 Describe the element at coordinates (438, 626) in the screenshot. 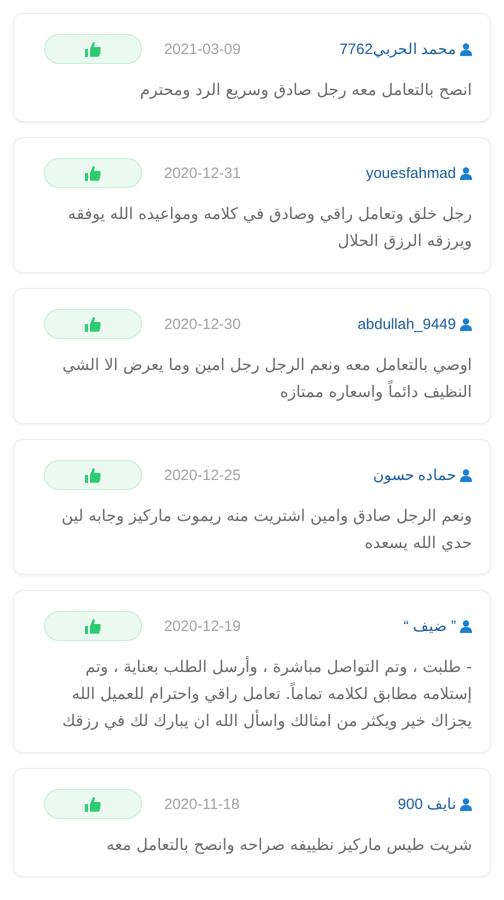

I see `author-name: ” ضيف “` at that location.